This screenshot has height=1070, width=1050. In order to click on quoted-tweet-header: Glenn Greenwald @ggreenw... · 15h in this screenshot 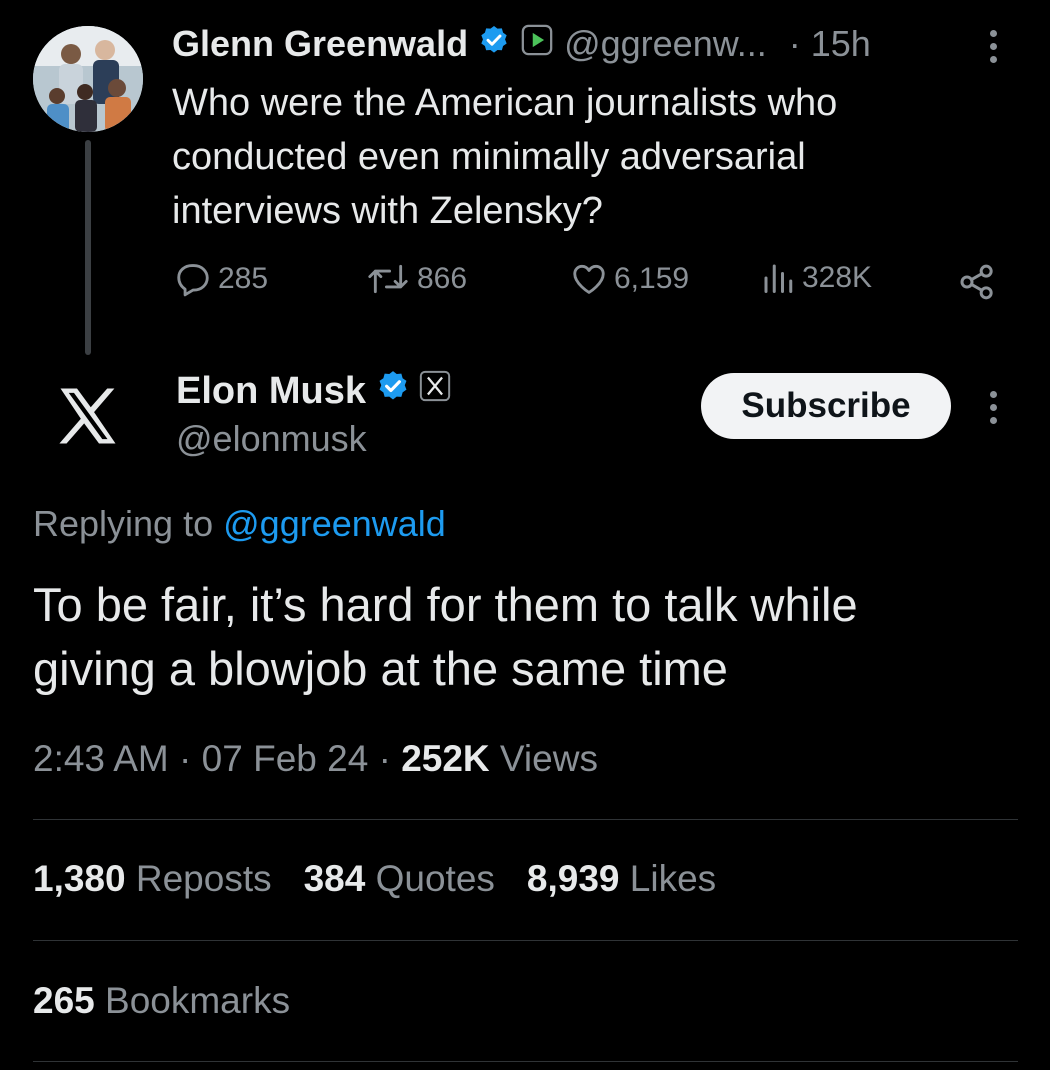, I will do `click(521, 44)`.